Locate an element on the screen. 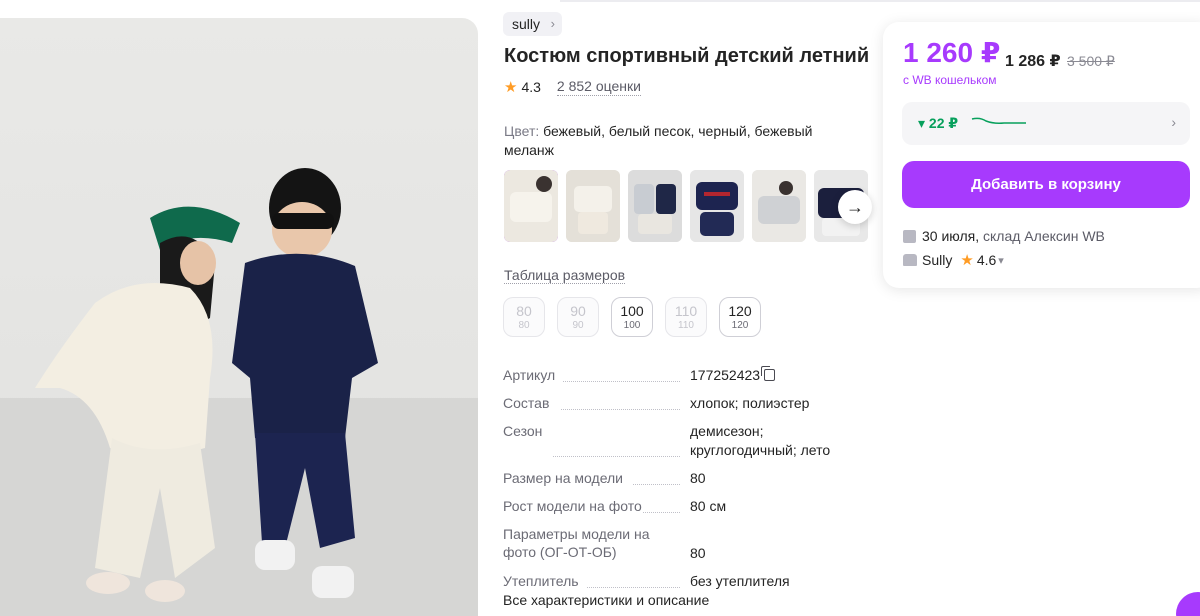 The width and height of the screenshot is (1200, 616). size-option: 100 100 is located at coordinates (632, 317).